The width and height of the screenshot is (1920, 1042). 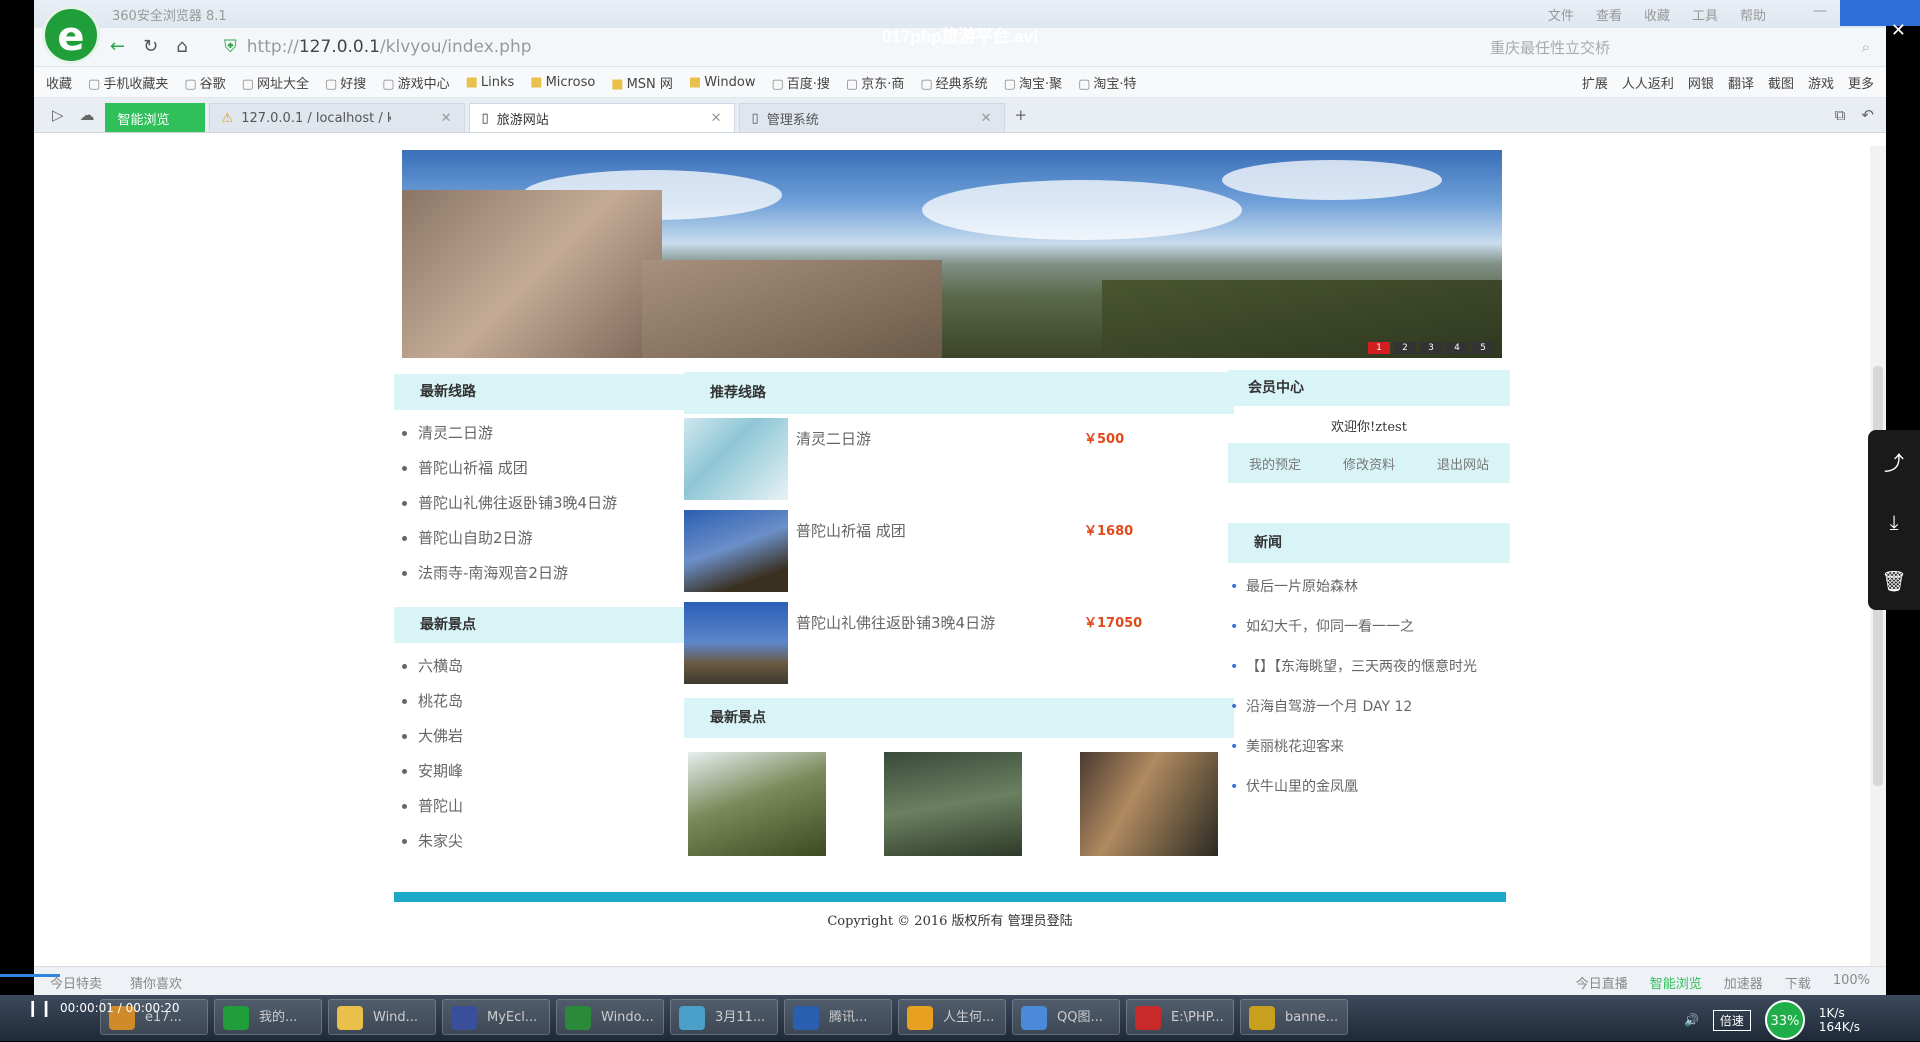 What do you see at coordinates (1893, 581) in the screenshot?
I see `delete-icon: 🗑` at bounding box center [1893, 581].